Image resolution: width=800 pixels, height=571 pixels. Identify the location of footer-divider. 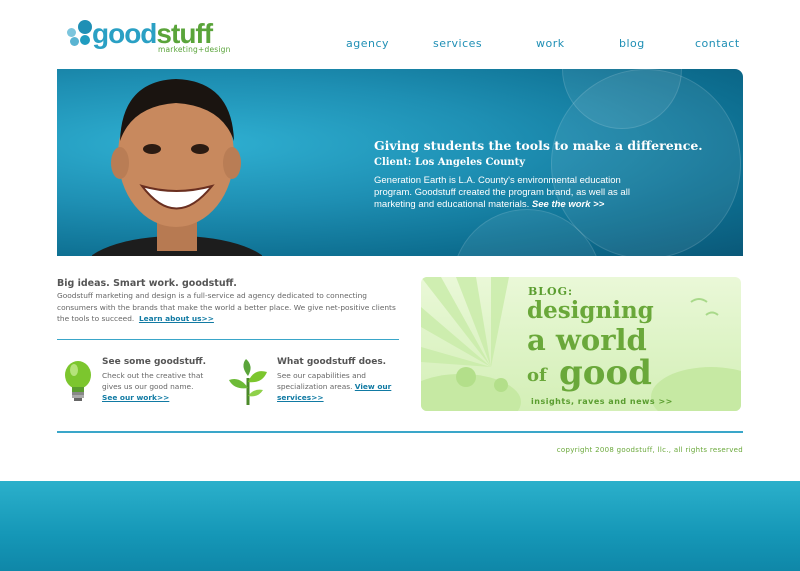
(400, 432).